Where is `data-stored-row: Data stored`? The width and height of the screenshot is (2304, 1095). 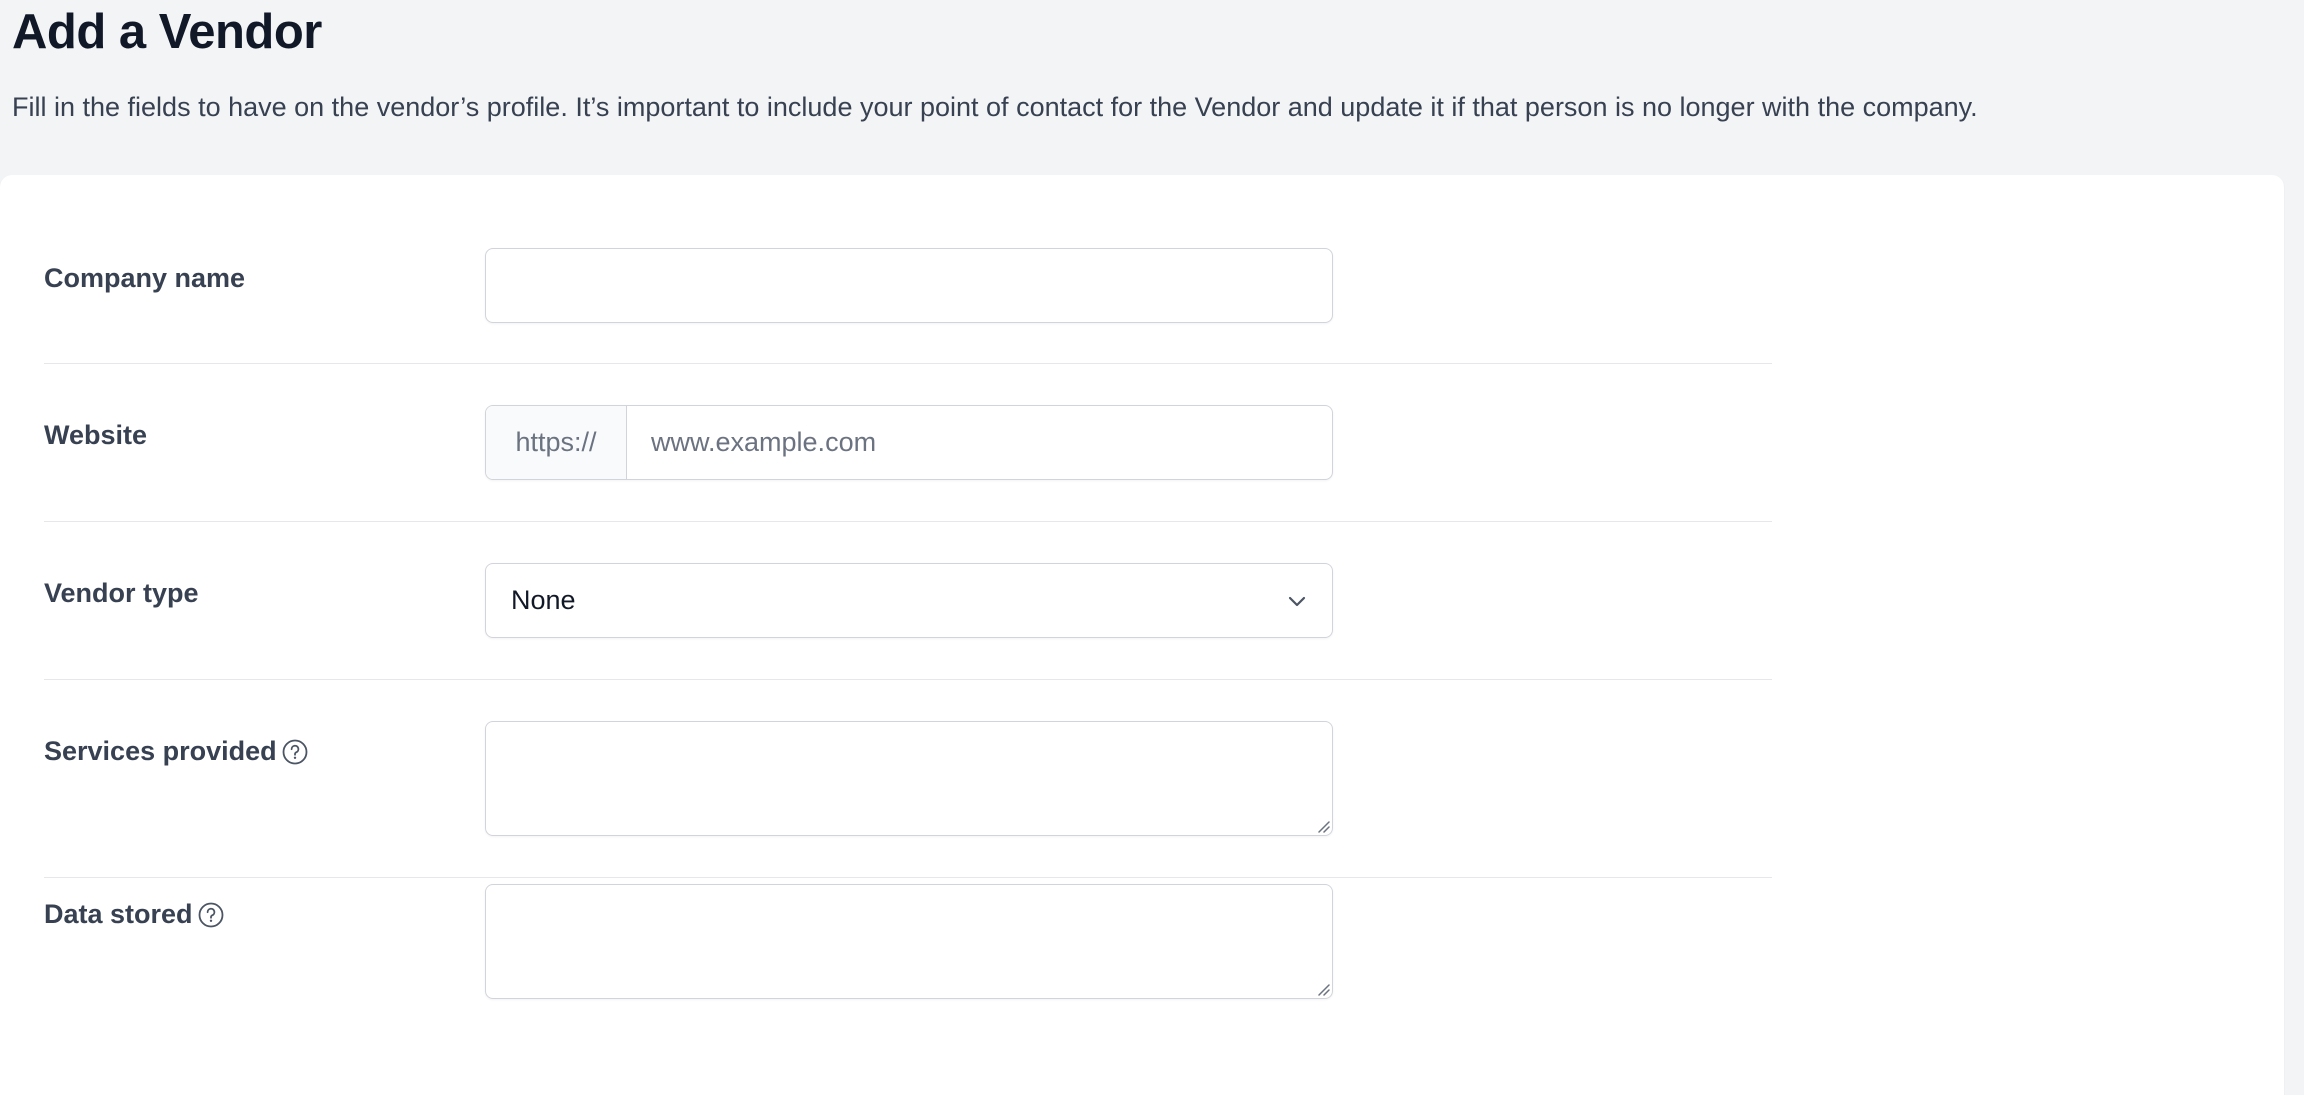 data-stored-row: Data stored is located at coordinates (908, 978).